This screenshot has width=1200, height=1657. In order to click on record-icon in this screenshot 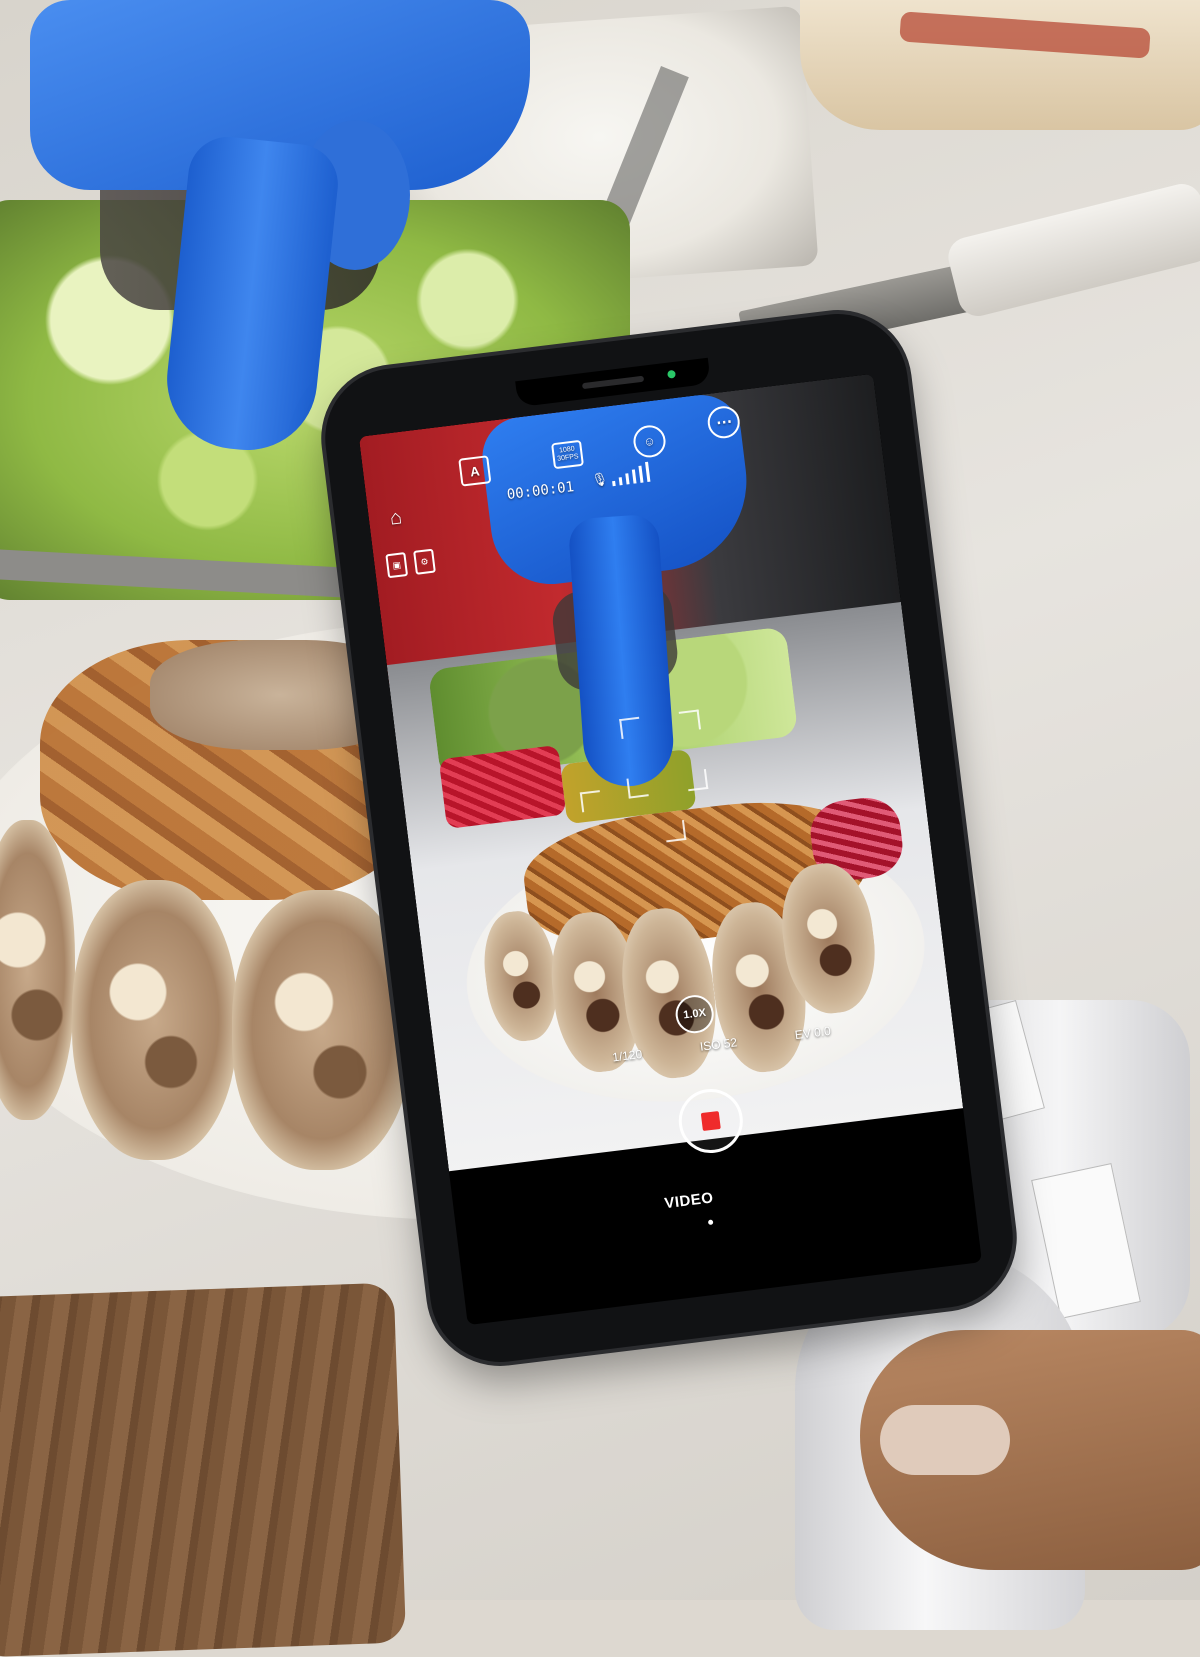, I will do `click(710, 1121)`.